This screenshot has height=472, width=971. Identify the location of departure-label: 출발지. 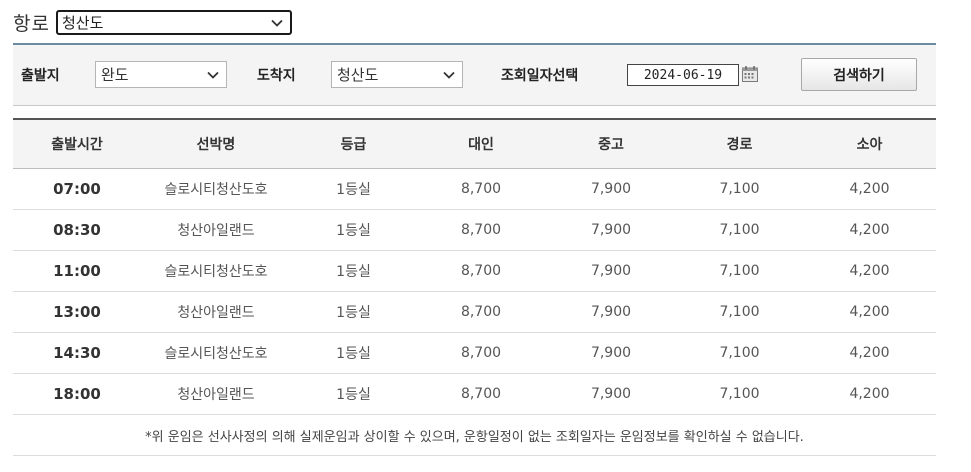
(40, 76).